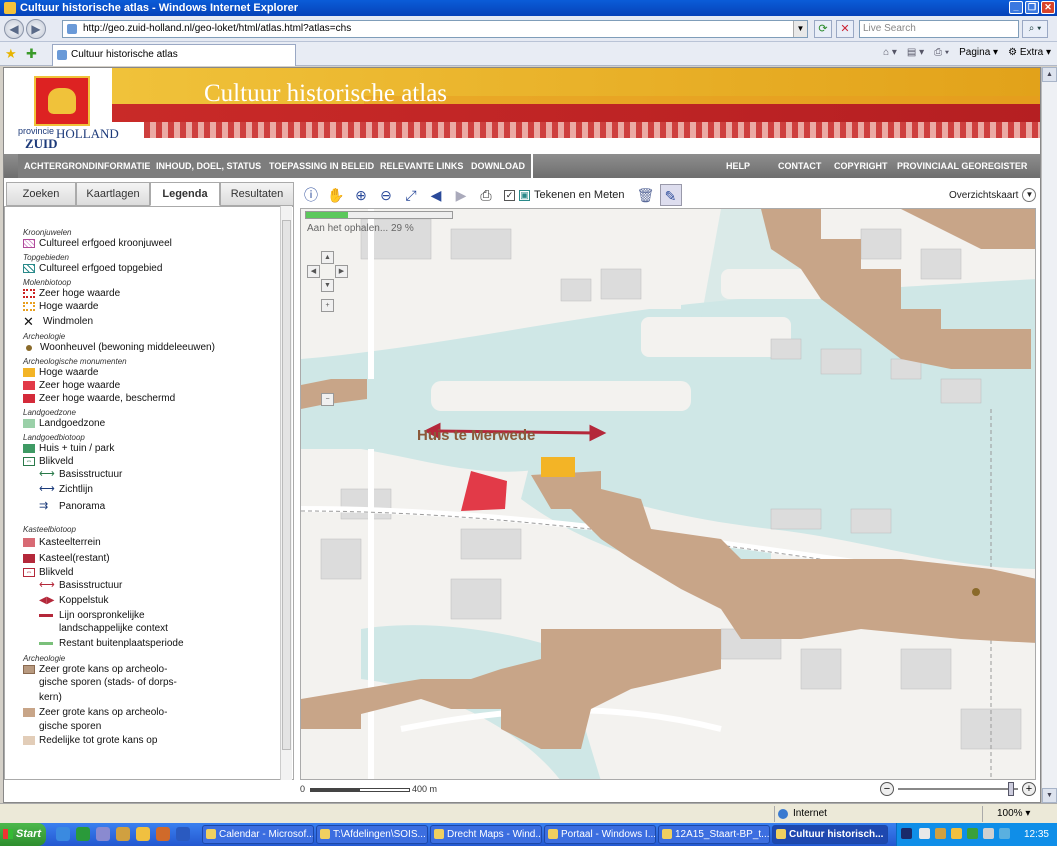 The image size is (1057, 846). Describe the element at coordinates (313, 271) in the screenshot. I see `pan-left-icon: ◀` at that location.